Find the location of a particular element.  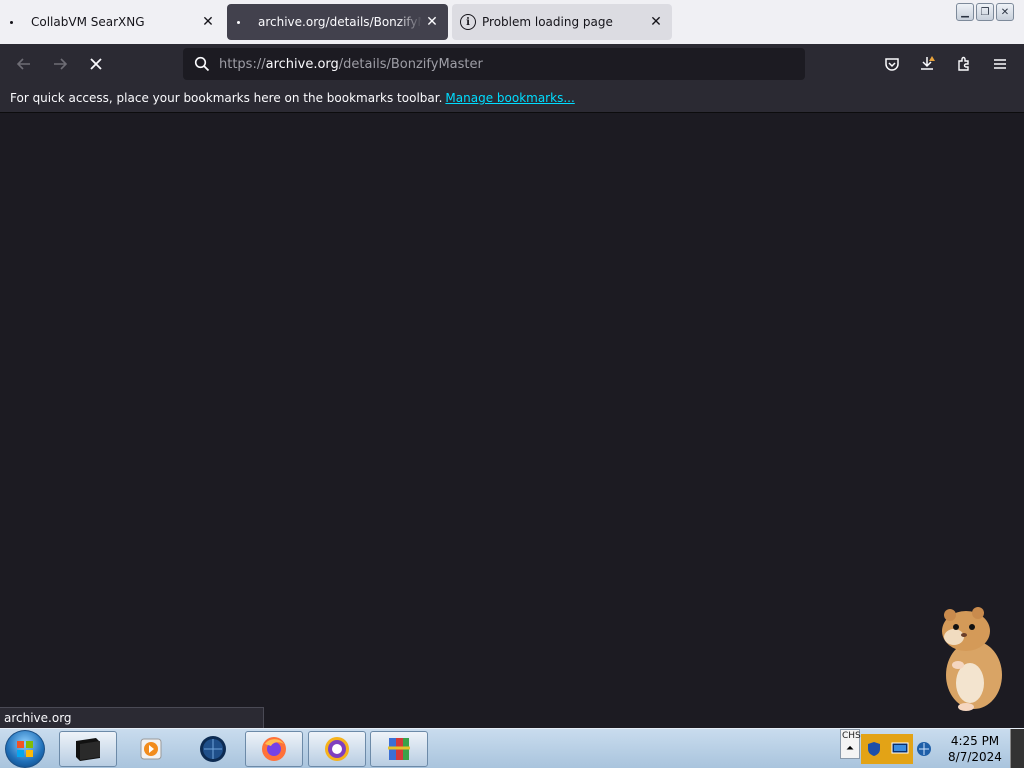

show-desktop-button is located at coordinates (1017, 748).